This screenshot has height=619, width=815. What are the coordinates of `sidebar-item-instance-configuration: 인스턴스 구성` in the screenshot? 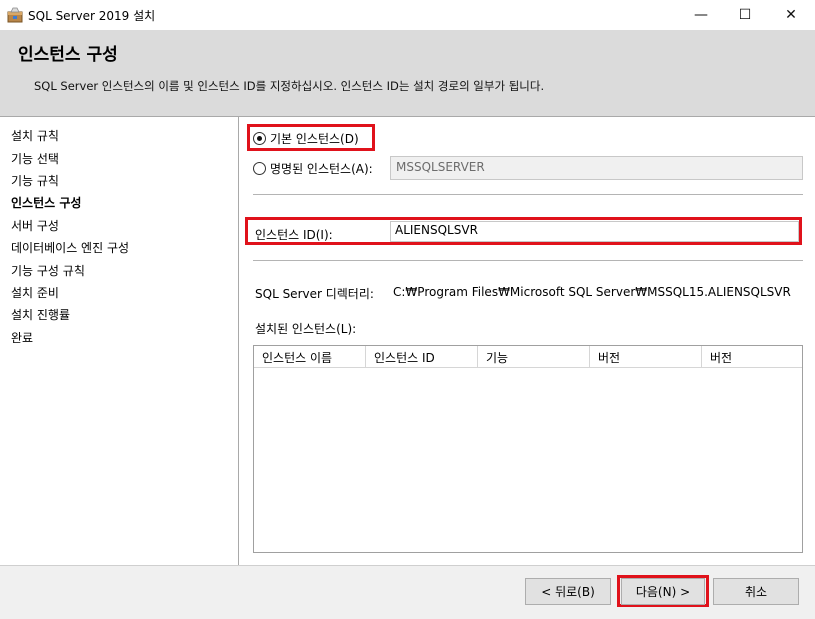 It's located at (46, 202).